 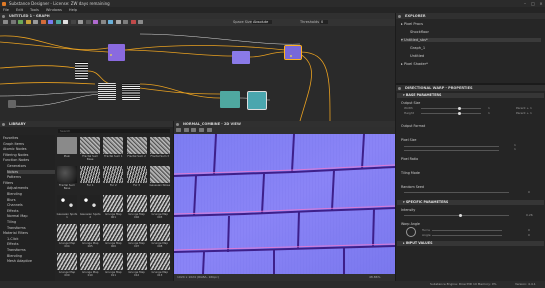 What do you see at coordinates (114, 131) in the screenshot?
I see `library-search-input: Search` at bounding box center [114, 131].